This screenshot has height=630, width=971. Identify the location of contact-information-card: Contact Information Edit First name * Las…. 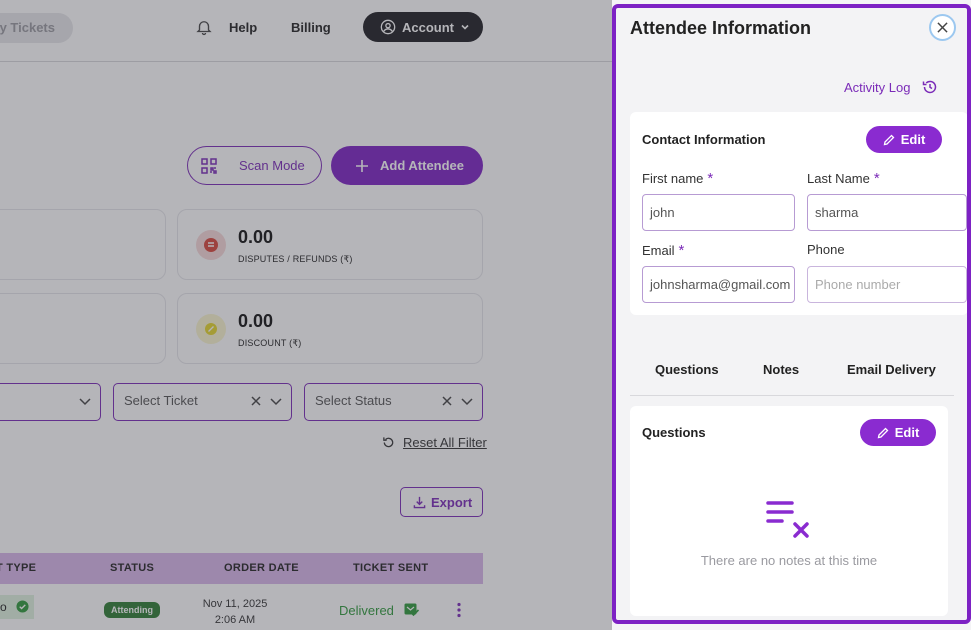
(798, 213).